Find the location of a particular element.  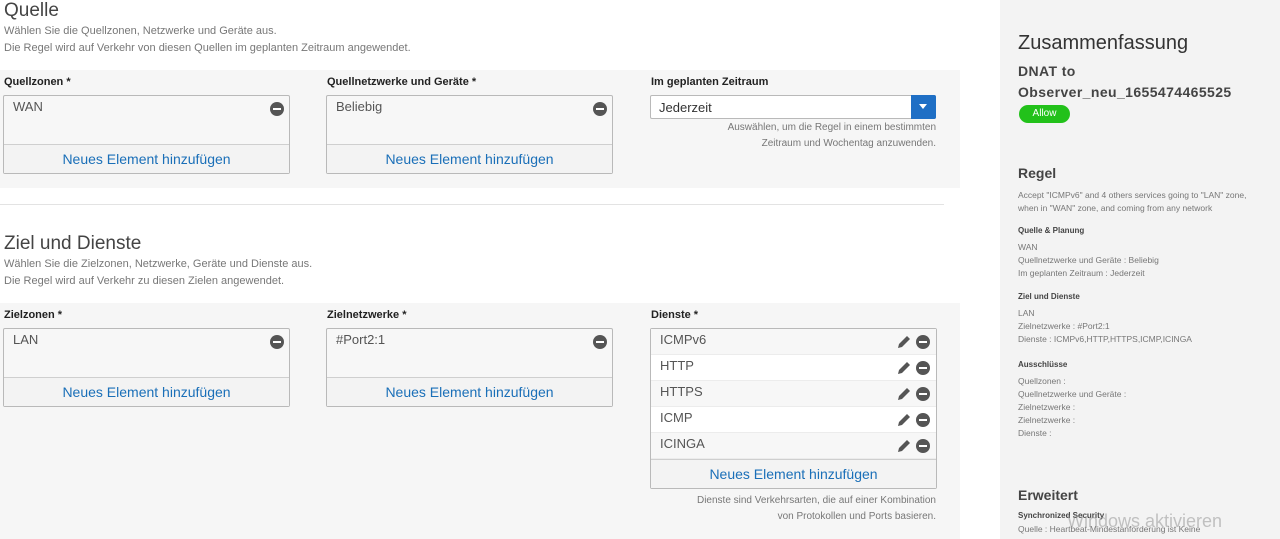

services-label: Dienste * is located at coordinates (675, 315).